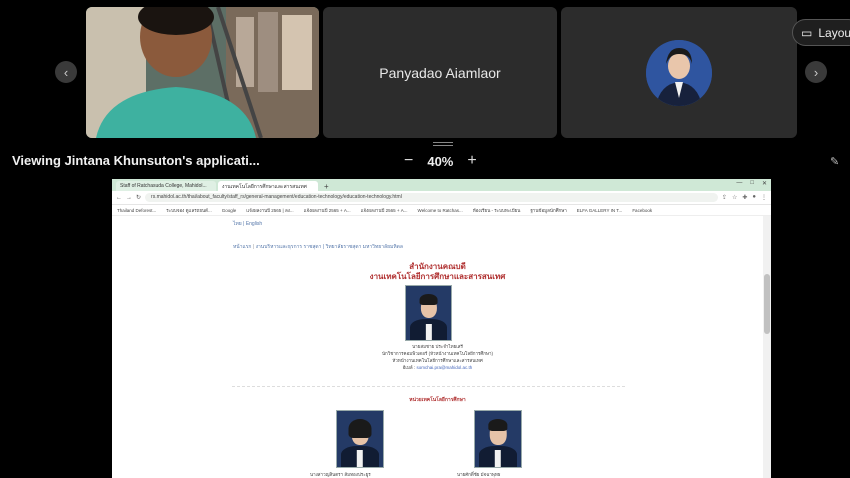 Image resolution: width=850 pixels, height=478 pixels. I want to click on star-icon: ☆, so click(734, 197).